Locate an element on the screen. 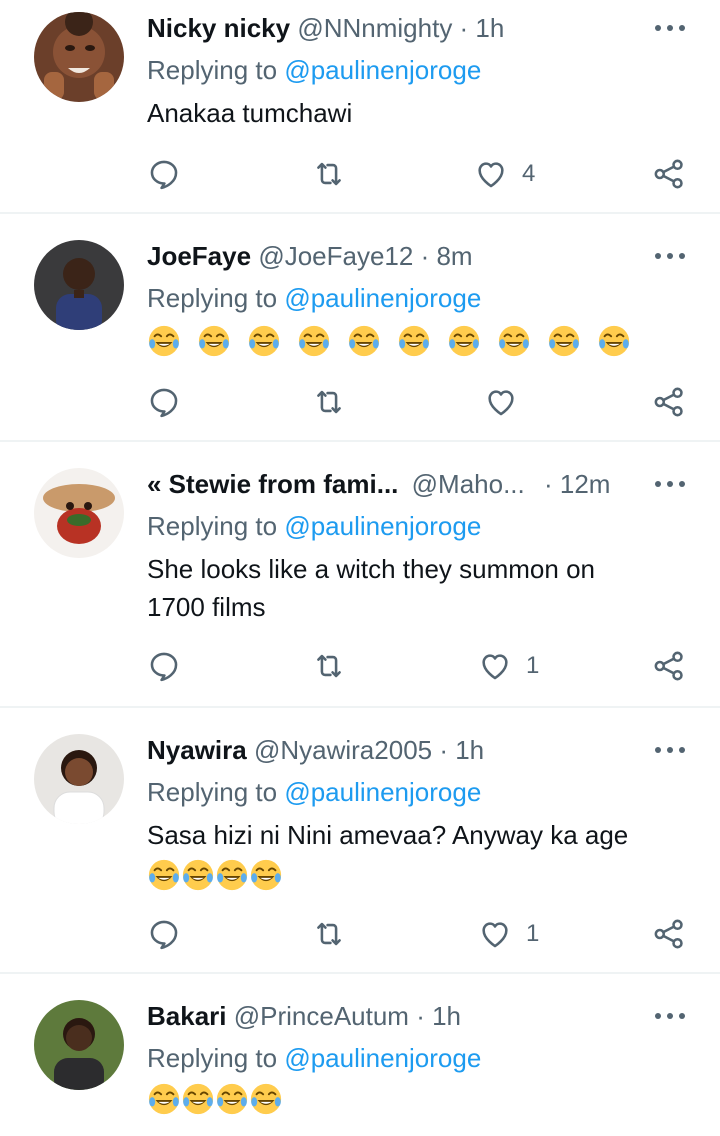 The image size is (720, 1136). display-name: JoeFaye is located at coordinates (199, 256).